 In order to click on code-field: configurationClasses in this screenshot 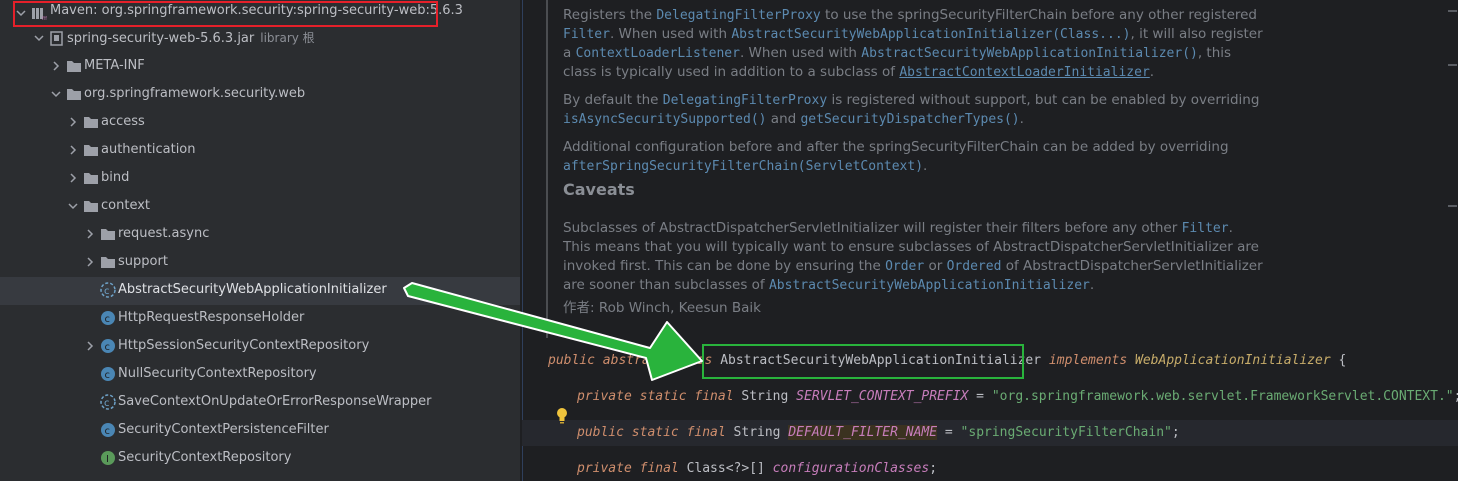, I will do `click(851, 468)`.